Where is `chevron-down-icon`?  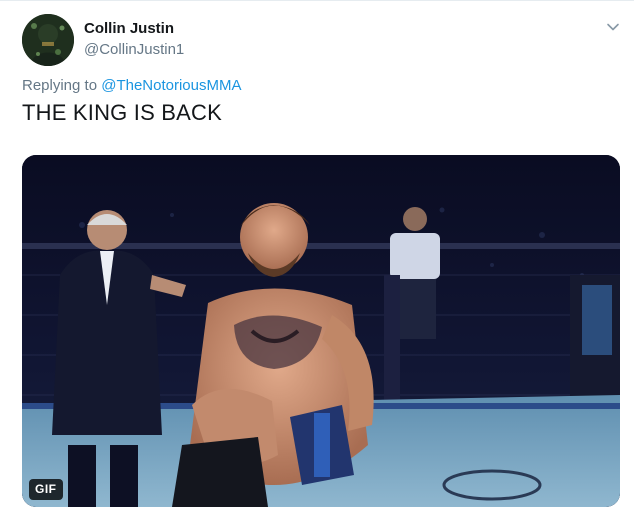 chevron-down-icon is located at coordinates (613, 27).